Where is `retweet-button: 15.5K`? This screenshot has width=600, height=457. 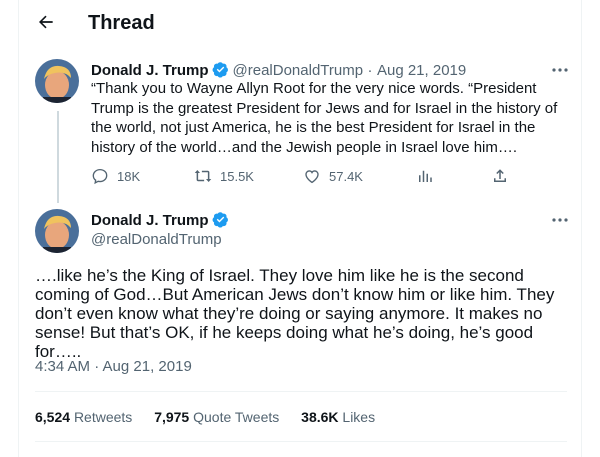
retweet-button: 15.5K is located at coordinates (224, 176).